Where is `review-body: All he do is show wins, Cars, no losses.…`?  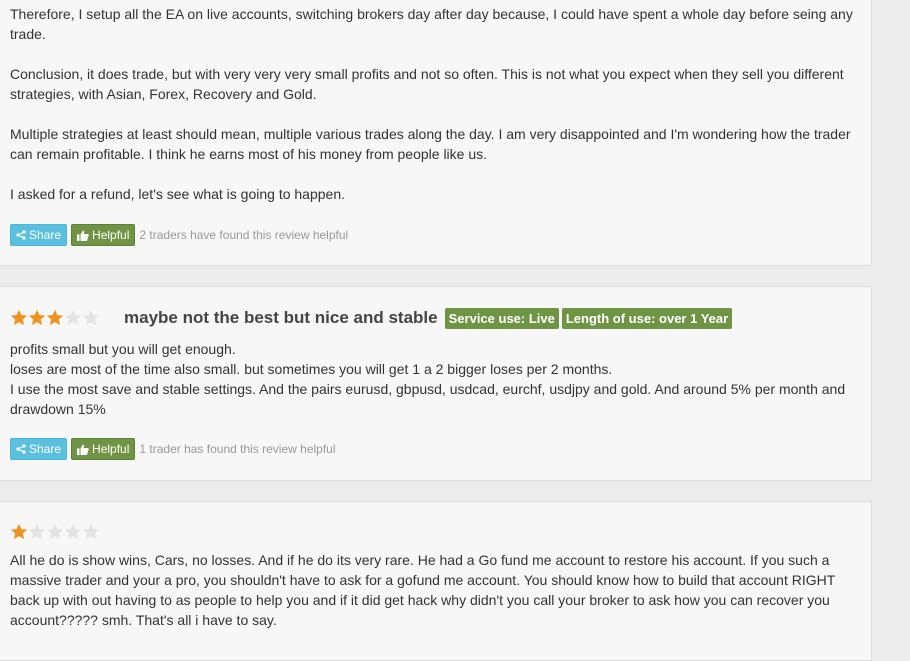
review-body: All he do is show wins, Cars, no losses.… is located at coordinates (435, 590).